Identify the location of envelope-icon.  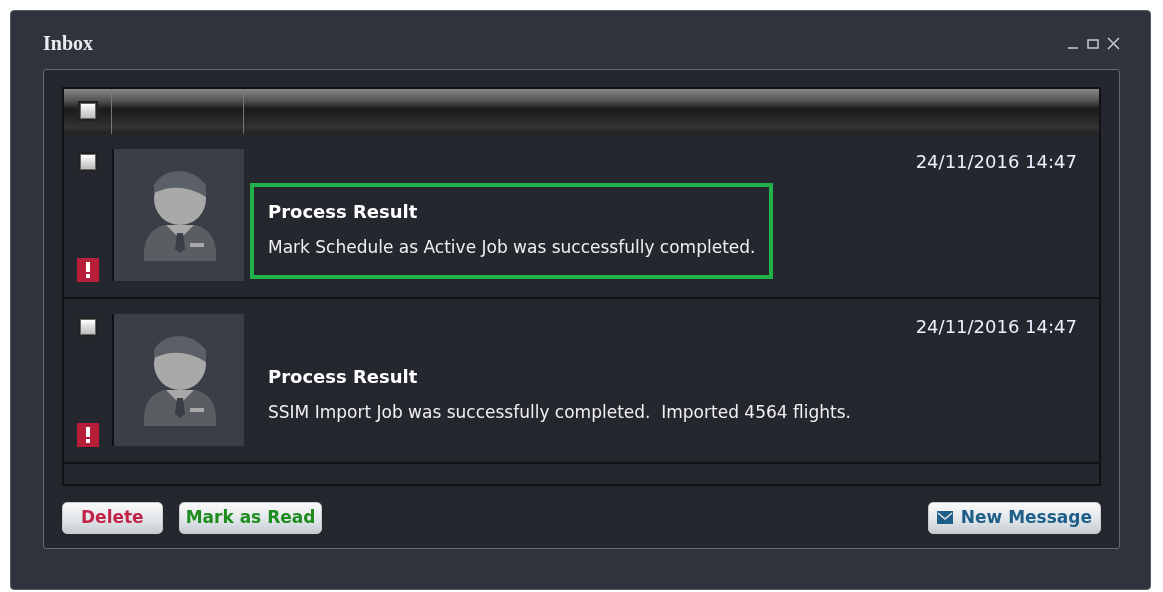
(944, 518).